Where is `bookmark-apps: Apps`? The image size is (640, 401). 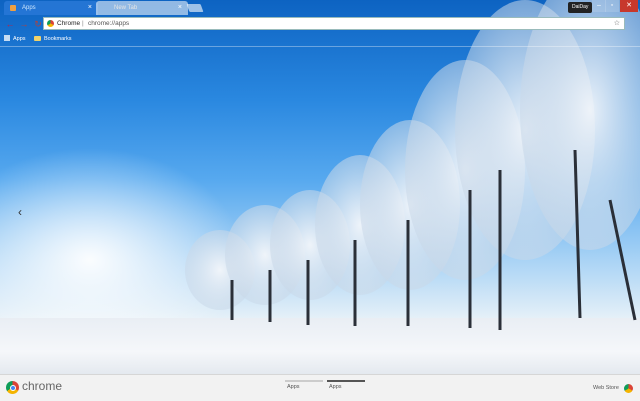
bookmark-apps: Apps is located at coordinates (15, 39).